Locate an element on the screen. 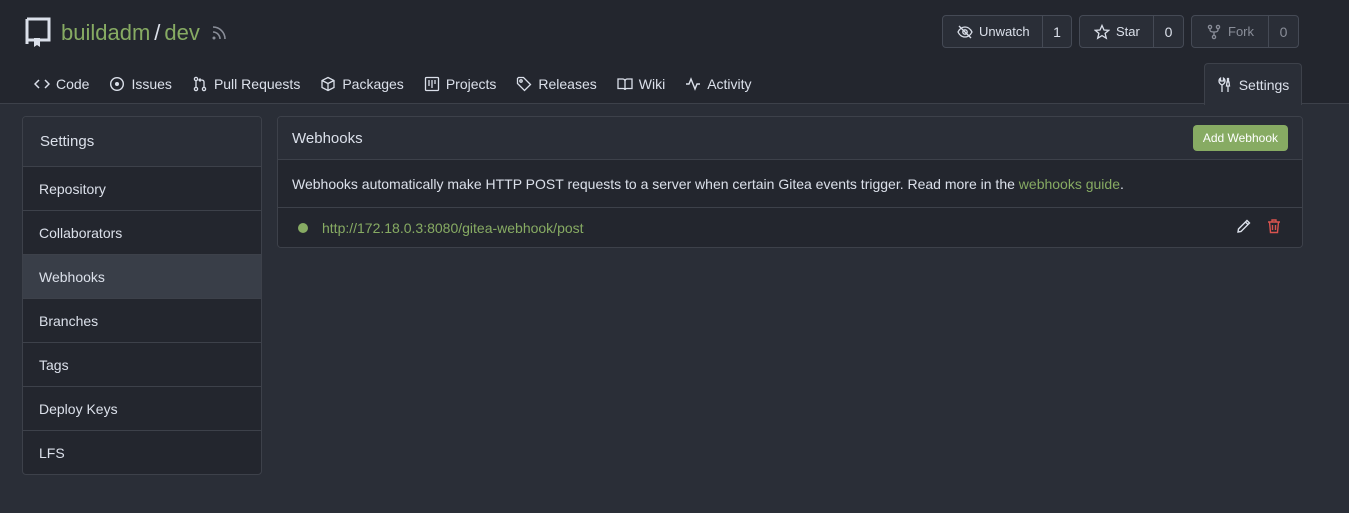 This screenshot has width=1349, height=513. sidebar-item-branches: Branches is located at coordinates (142, 321).